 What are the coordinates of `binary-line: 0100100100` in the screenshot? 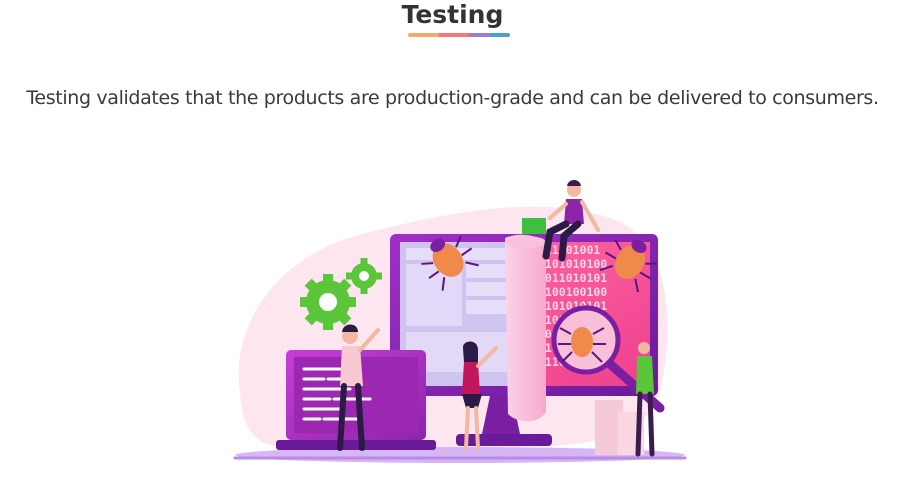 It's located at (572, 292).